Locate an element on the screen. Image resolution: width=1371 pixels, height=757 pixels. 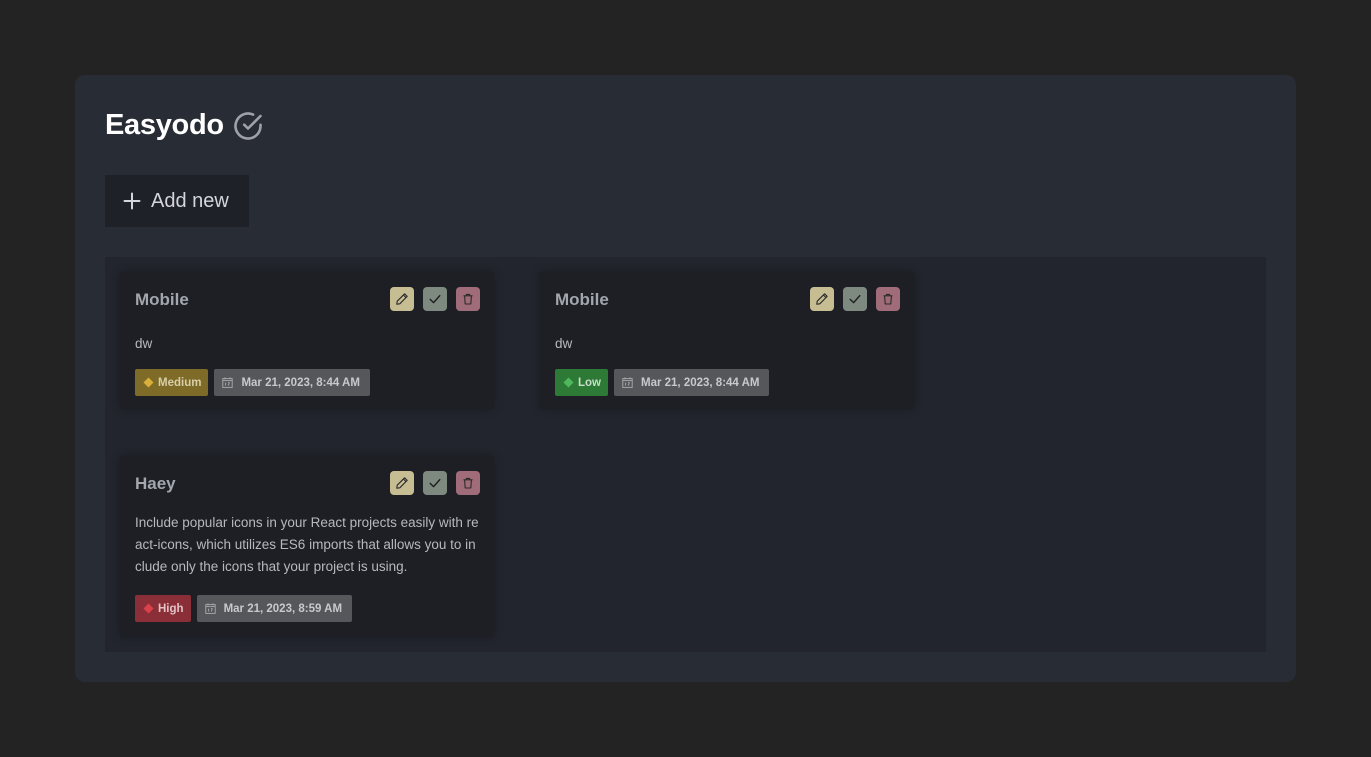
todo-tags: Medium Mar 21, 2023, 8:44 AM is located at coordinates (252, 382).